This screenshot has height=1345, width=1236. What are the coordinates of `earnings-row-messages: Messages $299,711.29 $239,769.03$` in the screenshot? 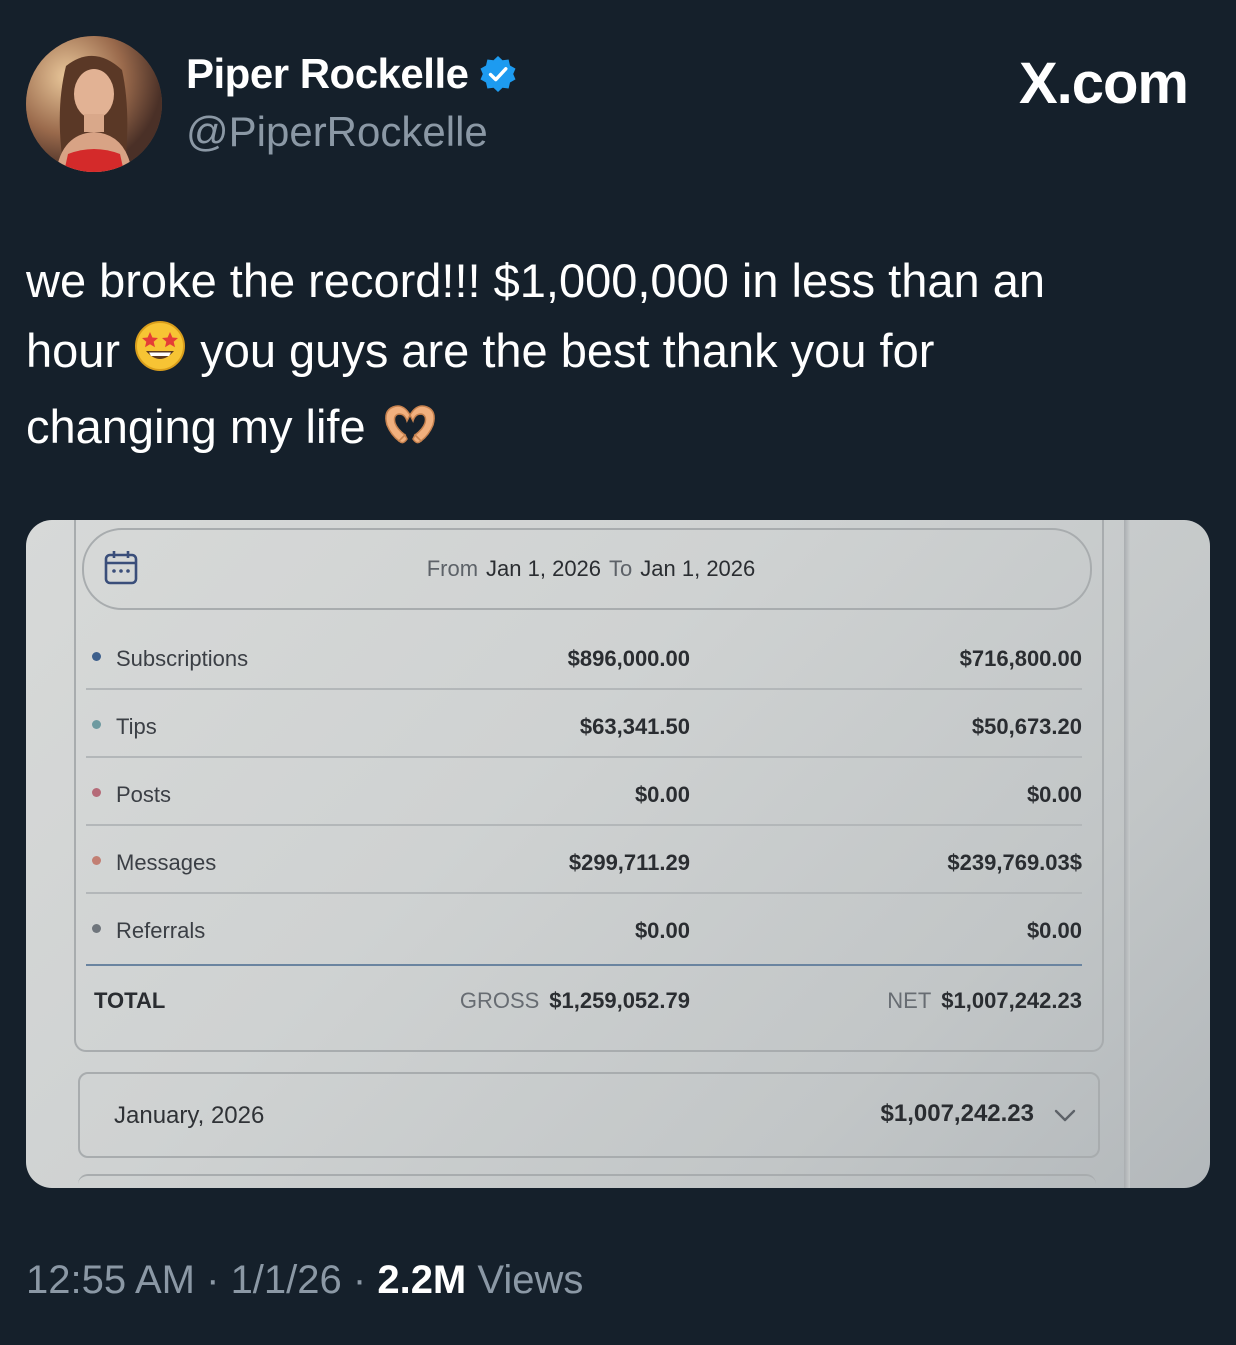 It's located at (584, 860).